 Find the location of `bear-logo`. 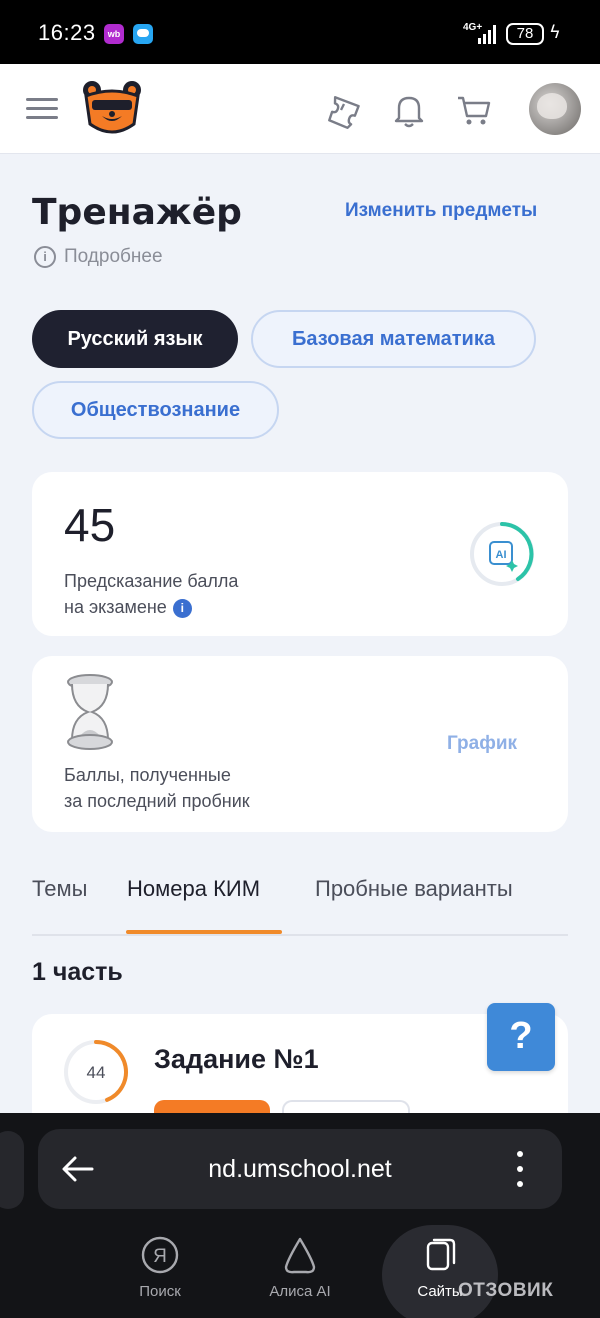

bear-logo is located at coordinates (112, 108).